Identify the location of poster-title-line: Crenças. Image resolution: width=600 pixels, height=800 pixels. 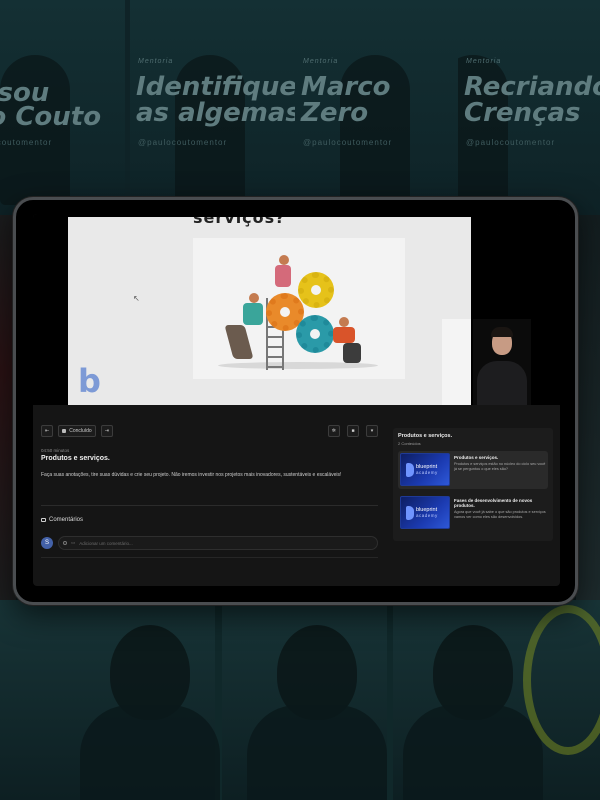
(522, 113).